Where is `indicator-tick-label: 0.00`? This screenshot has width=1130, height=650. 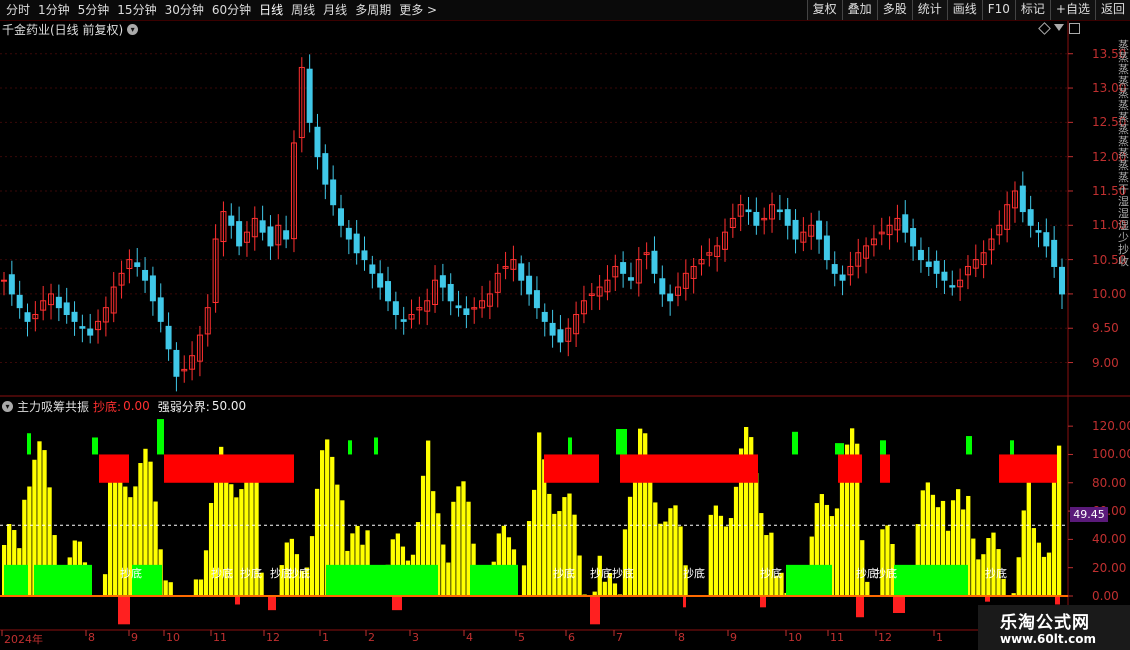 indicator-tick-label: 0.00 is located at coordinates (1105, 596).